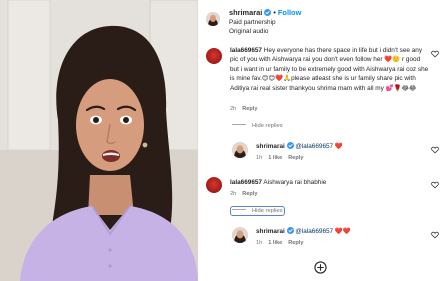 This screenshot has width=444, height=281. I want to click on comment-text: lala669657 Aishwarya rai bhabhie, so click(330, 182).